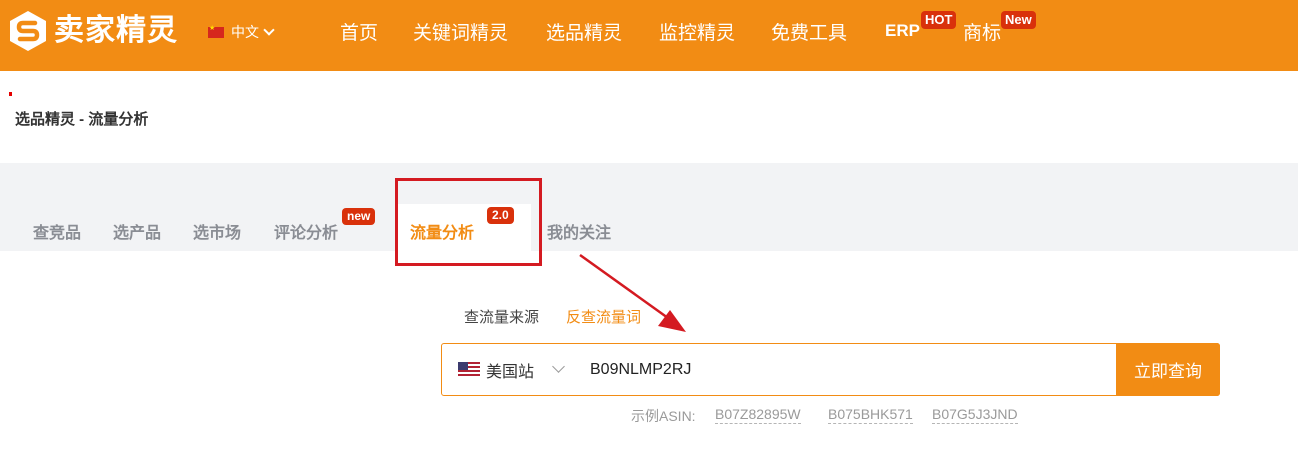 Image resolution: width=1298 pixels, height=470 pixels. I want to click on brand-name: 卖家精灵, so click(116, 30).